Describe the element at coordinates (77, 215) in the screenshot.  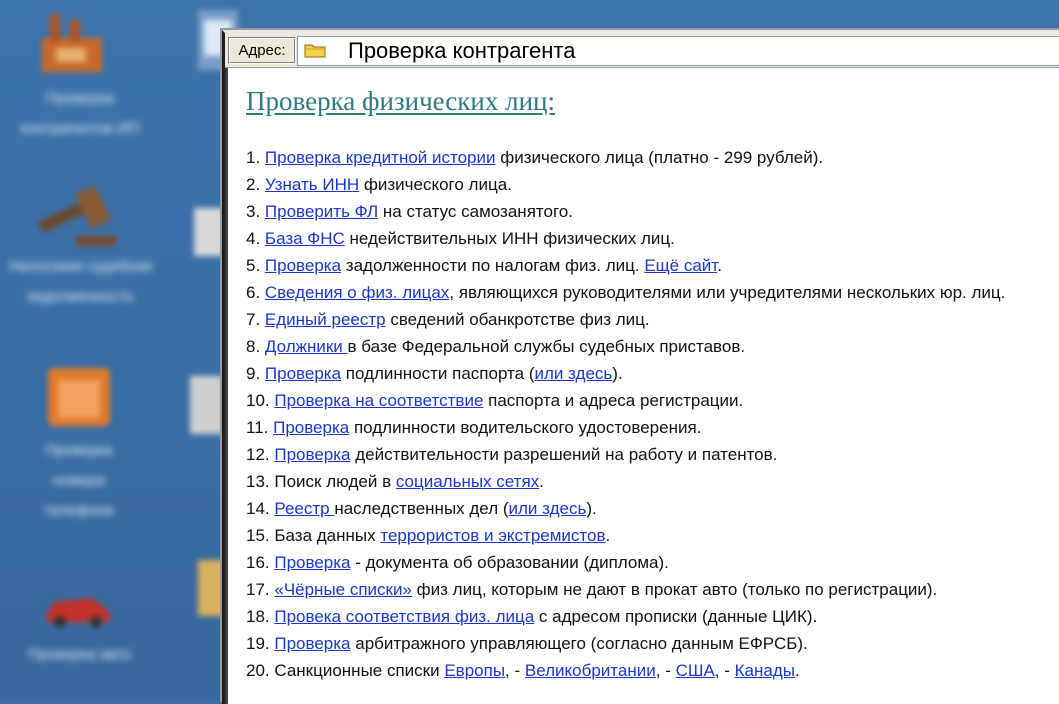
I see `gavel-icon` at that location.